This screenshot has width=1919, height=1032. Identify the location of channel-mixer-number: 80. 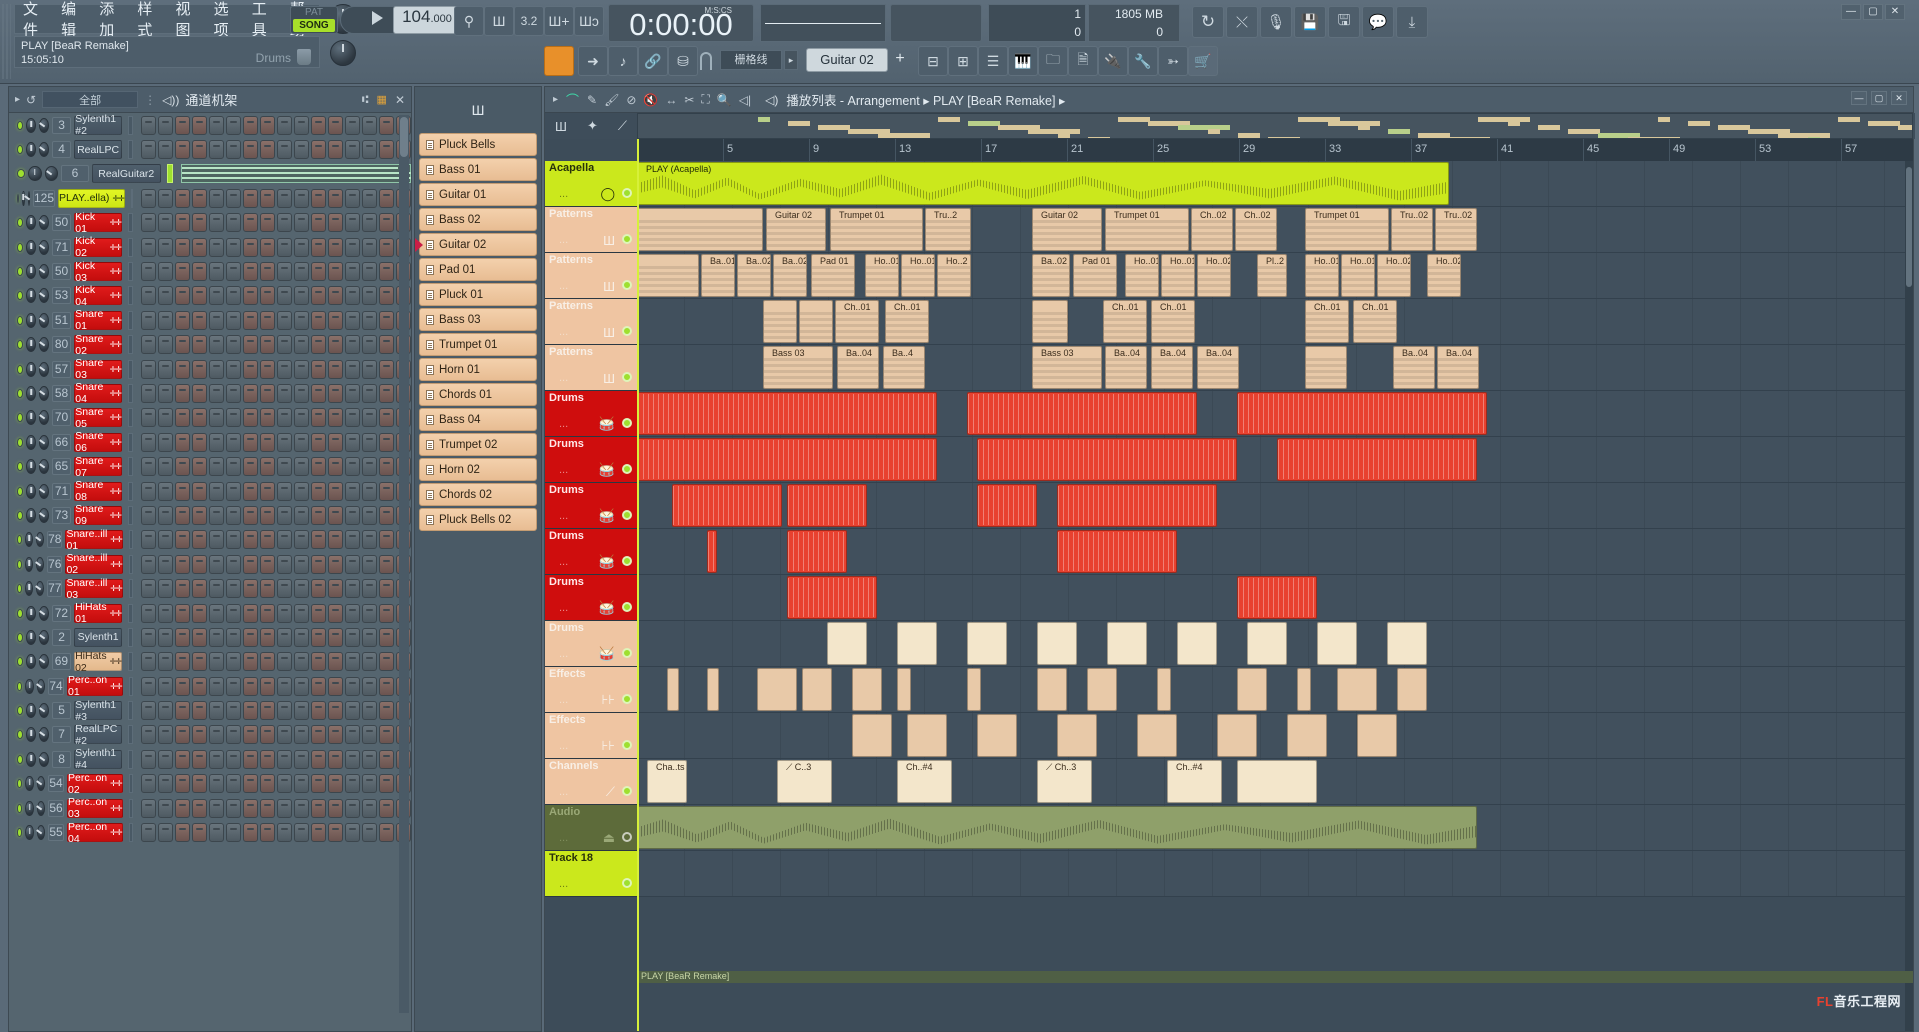
(61, 345).